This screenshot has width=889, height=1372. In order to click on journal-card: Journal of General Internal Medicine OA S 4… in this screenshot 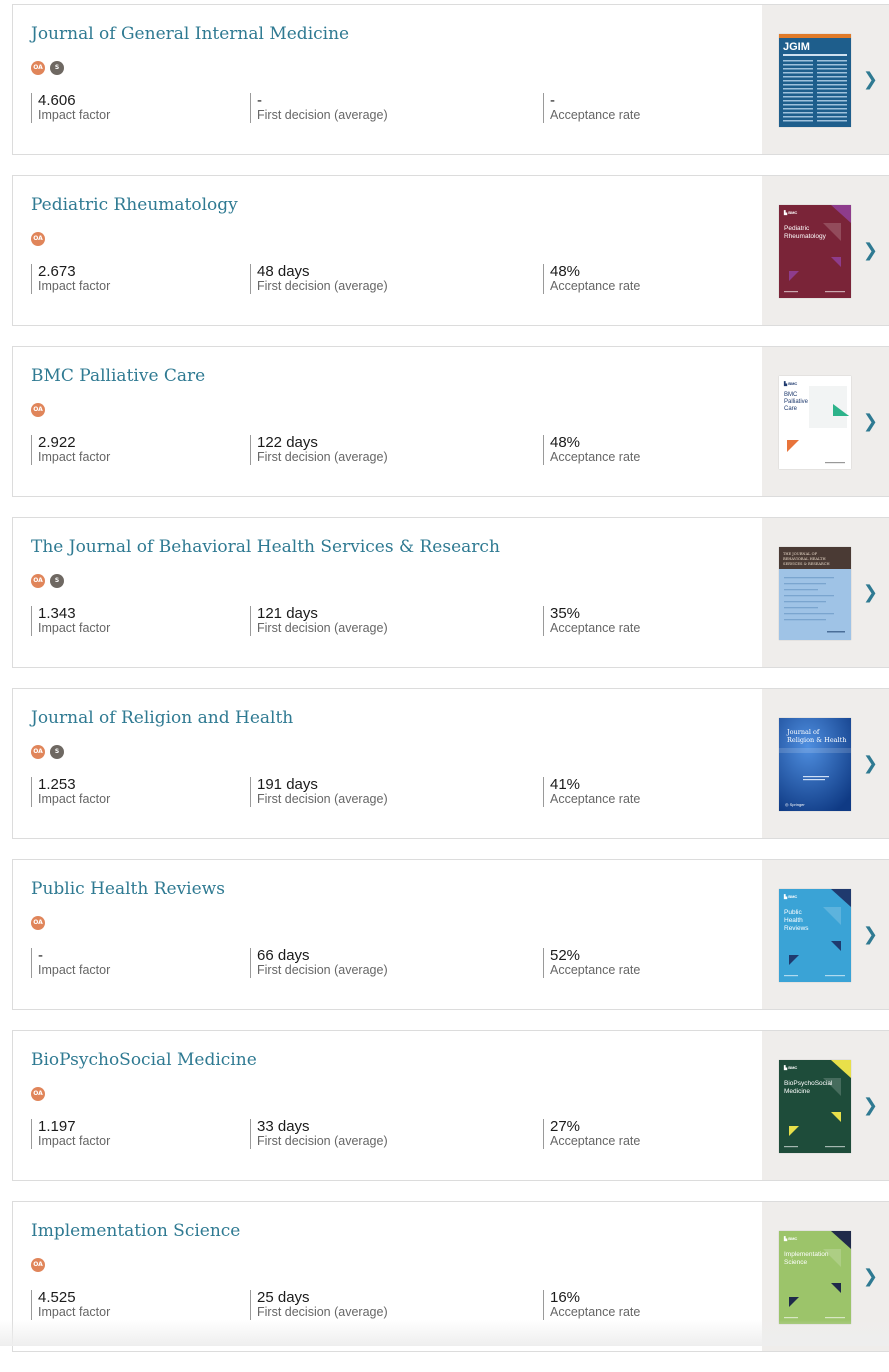, I will do `click(450, 79)`.